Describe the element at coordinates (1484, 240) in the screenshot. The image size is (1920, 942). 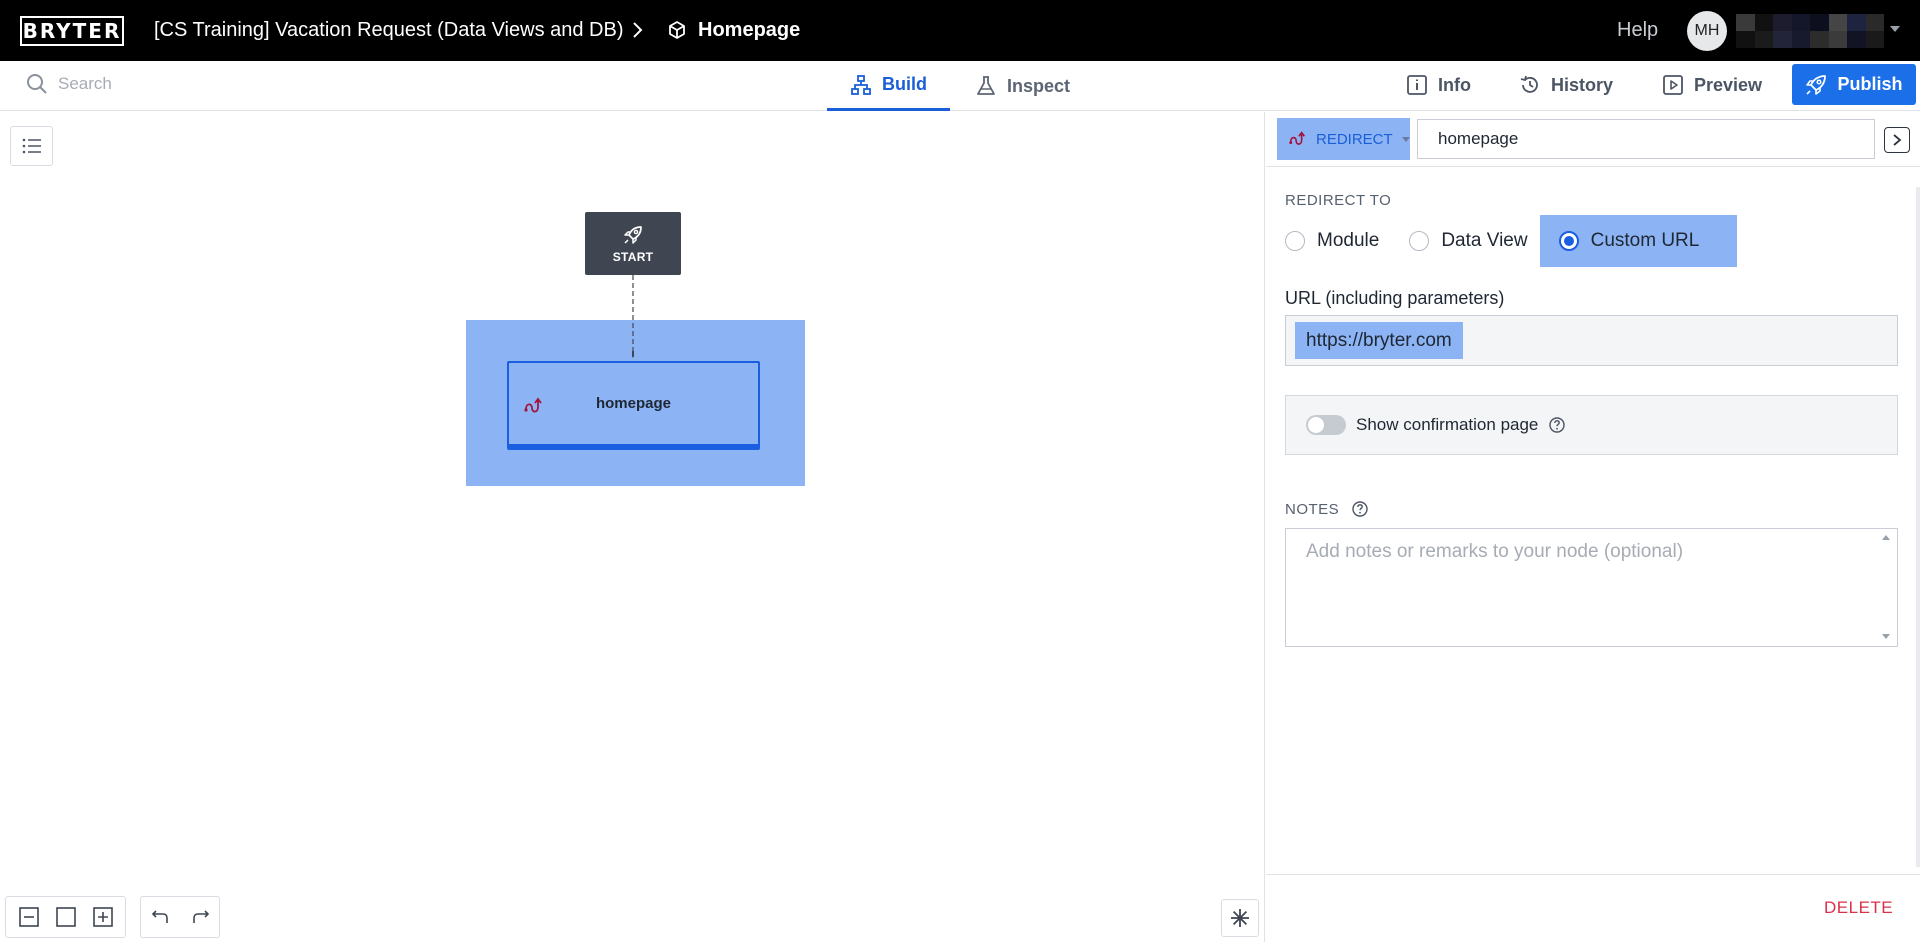
I see `radio-data-view-label: Data View` at that location.